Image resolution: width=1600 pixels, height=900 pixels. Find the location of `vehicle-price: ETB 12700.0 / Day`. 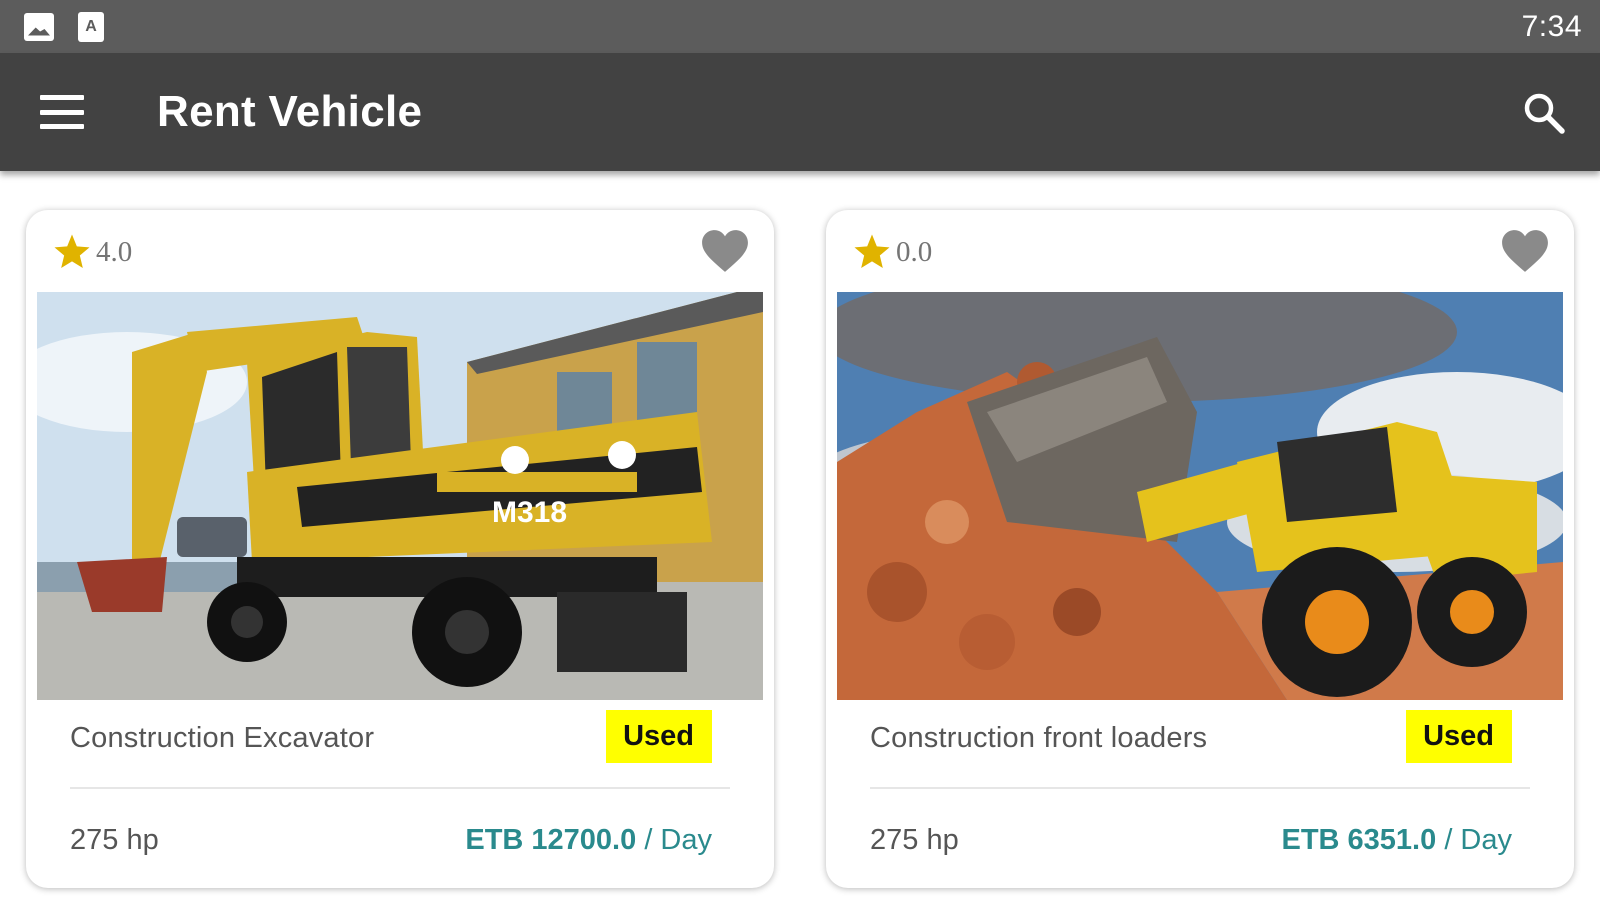

vehicle-price: ETB 12700.0 / Day is located at coordinates (588, 840).